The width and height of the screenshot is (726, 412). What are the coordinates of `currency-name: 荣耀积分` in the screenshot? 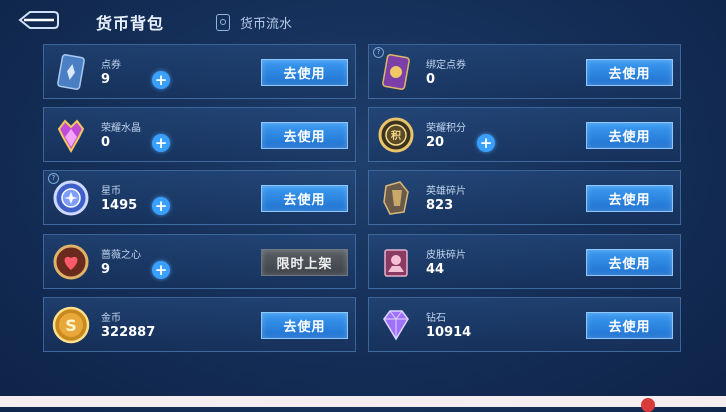 It's located at (446, 128).